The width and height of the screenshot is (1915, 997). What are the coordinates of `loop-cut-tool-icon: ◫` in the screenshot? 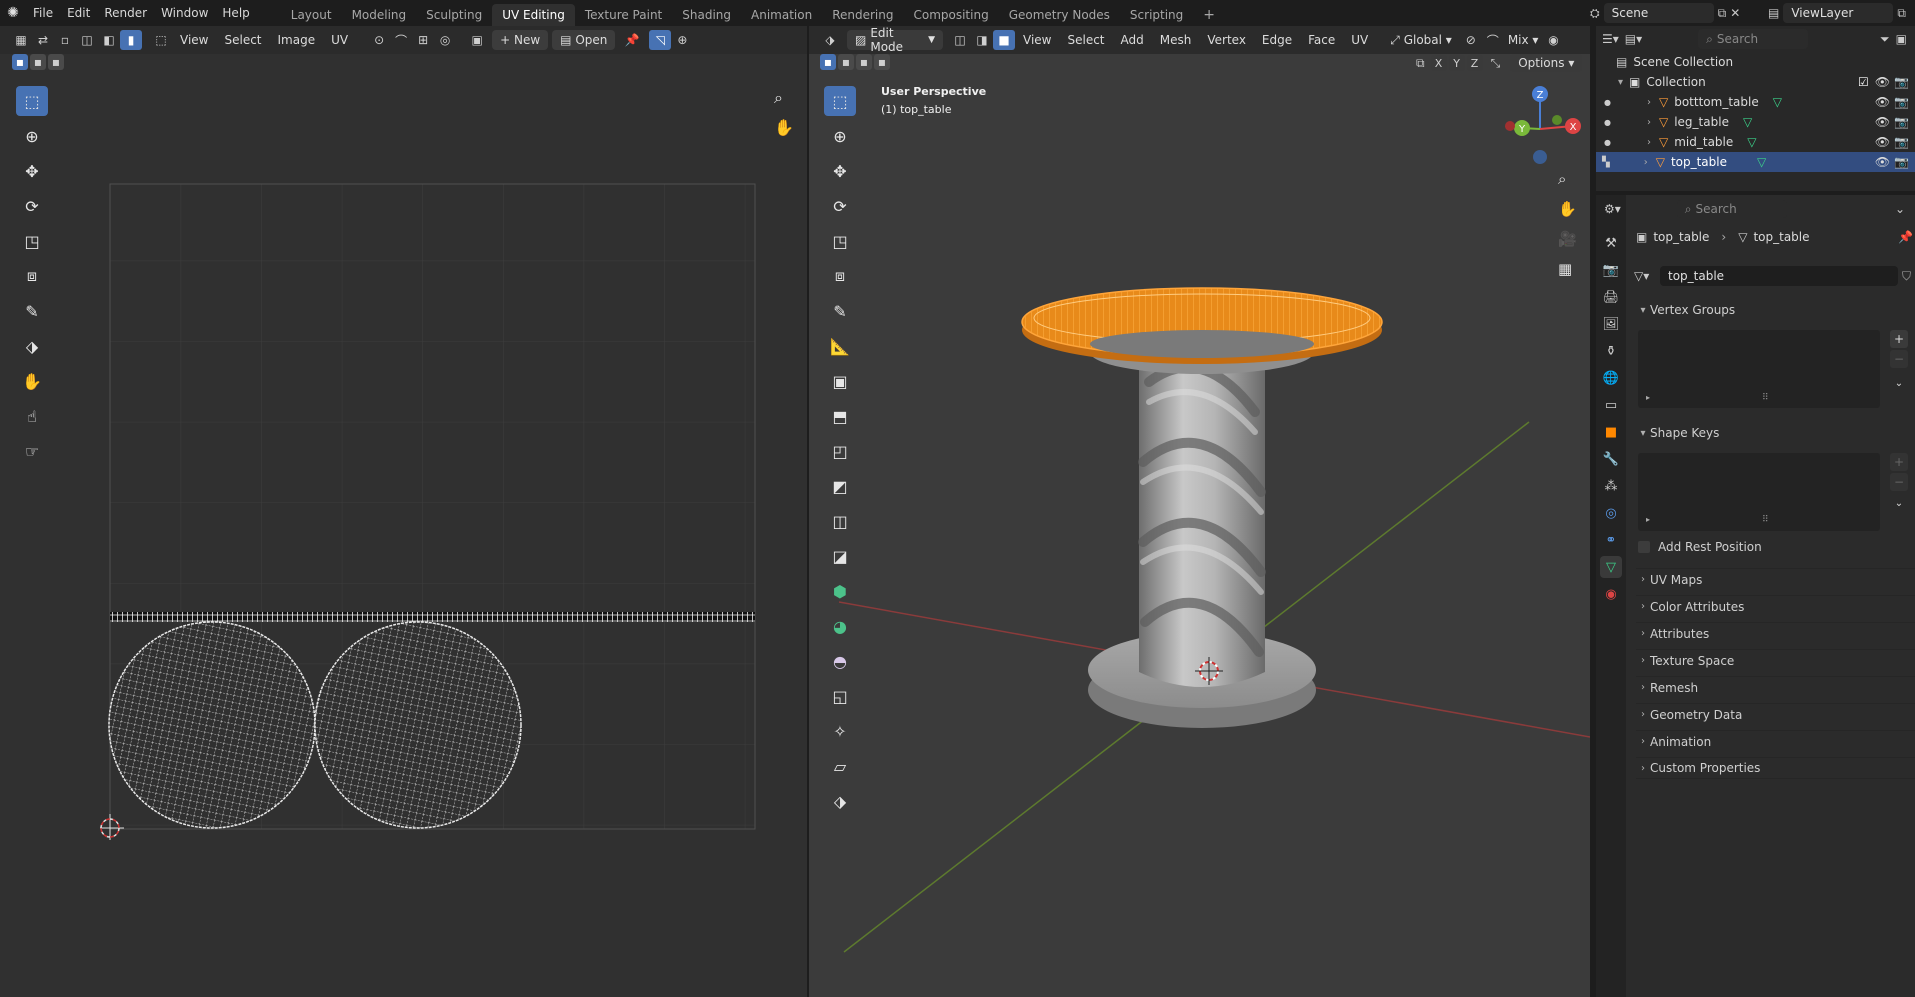 It's located at (840, 521).